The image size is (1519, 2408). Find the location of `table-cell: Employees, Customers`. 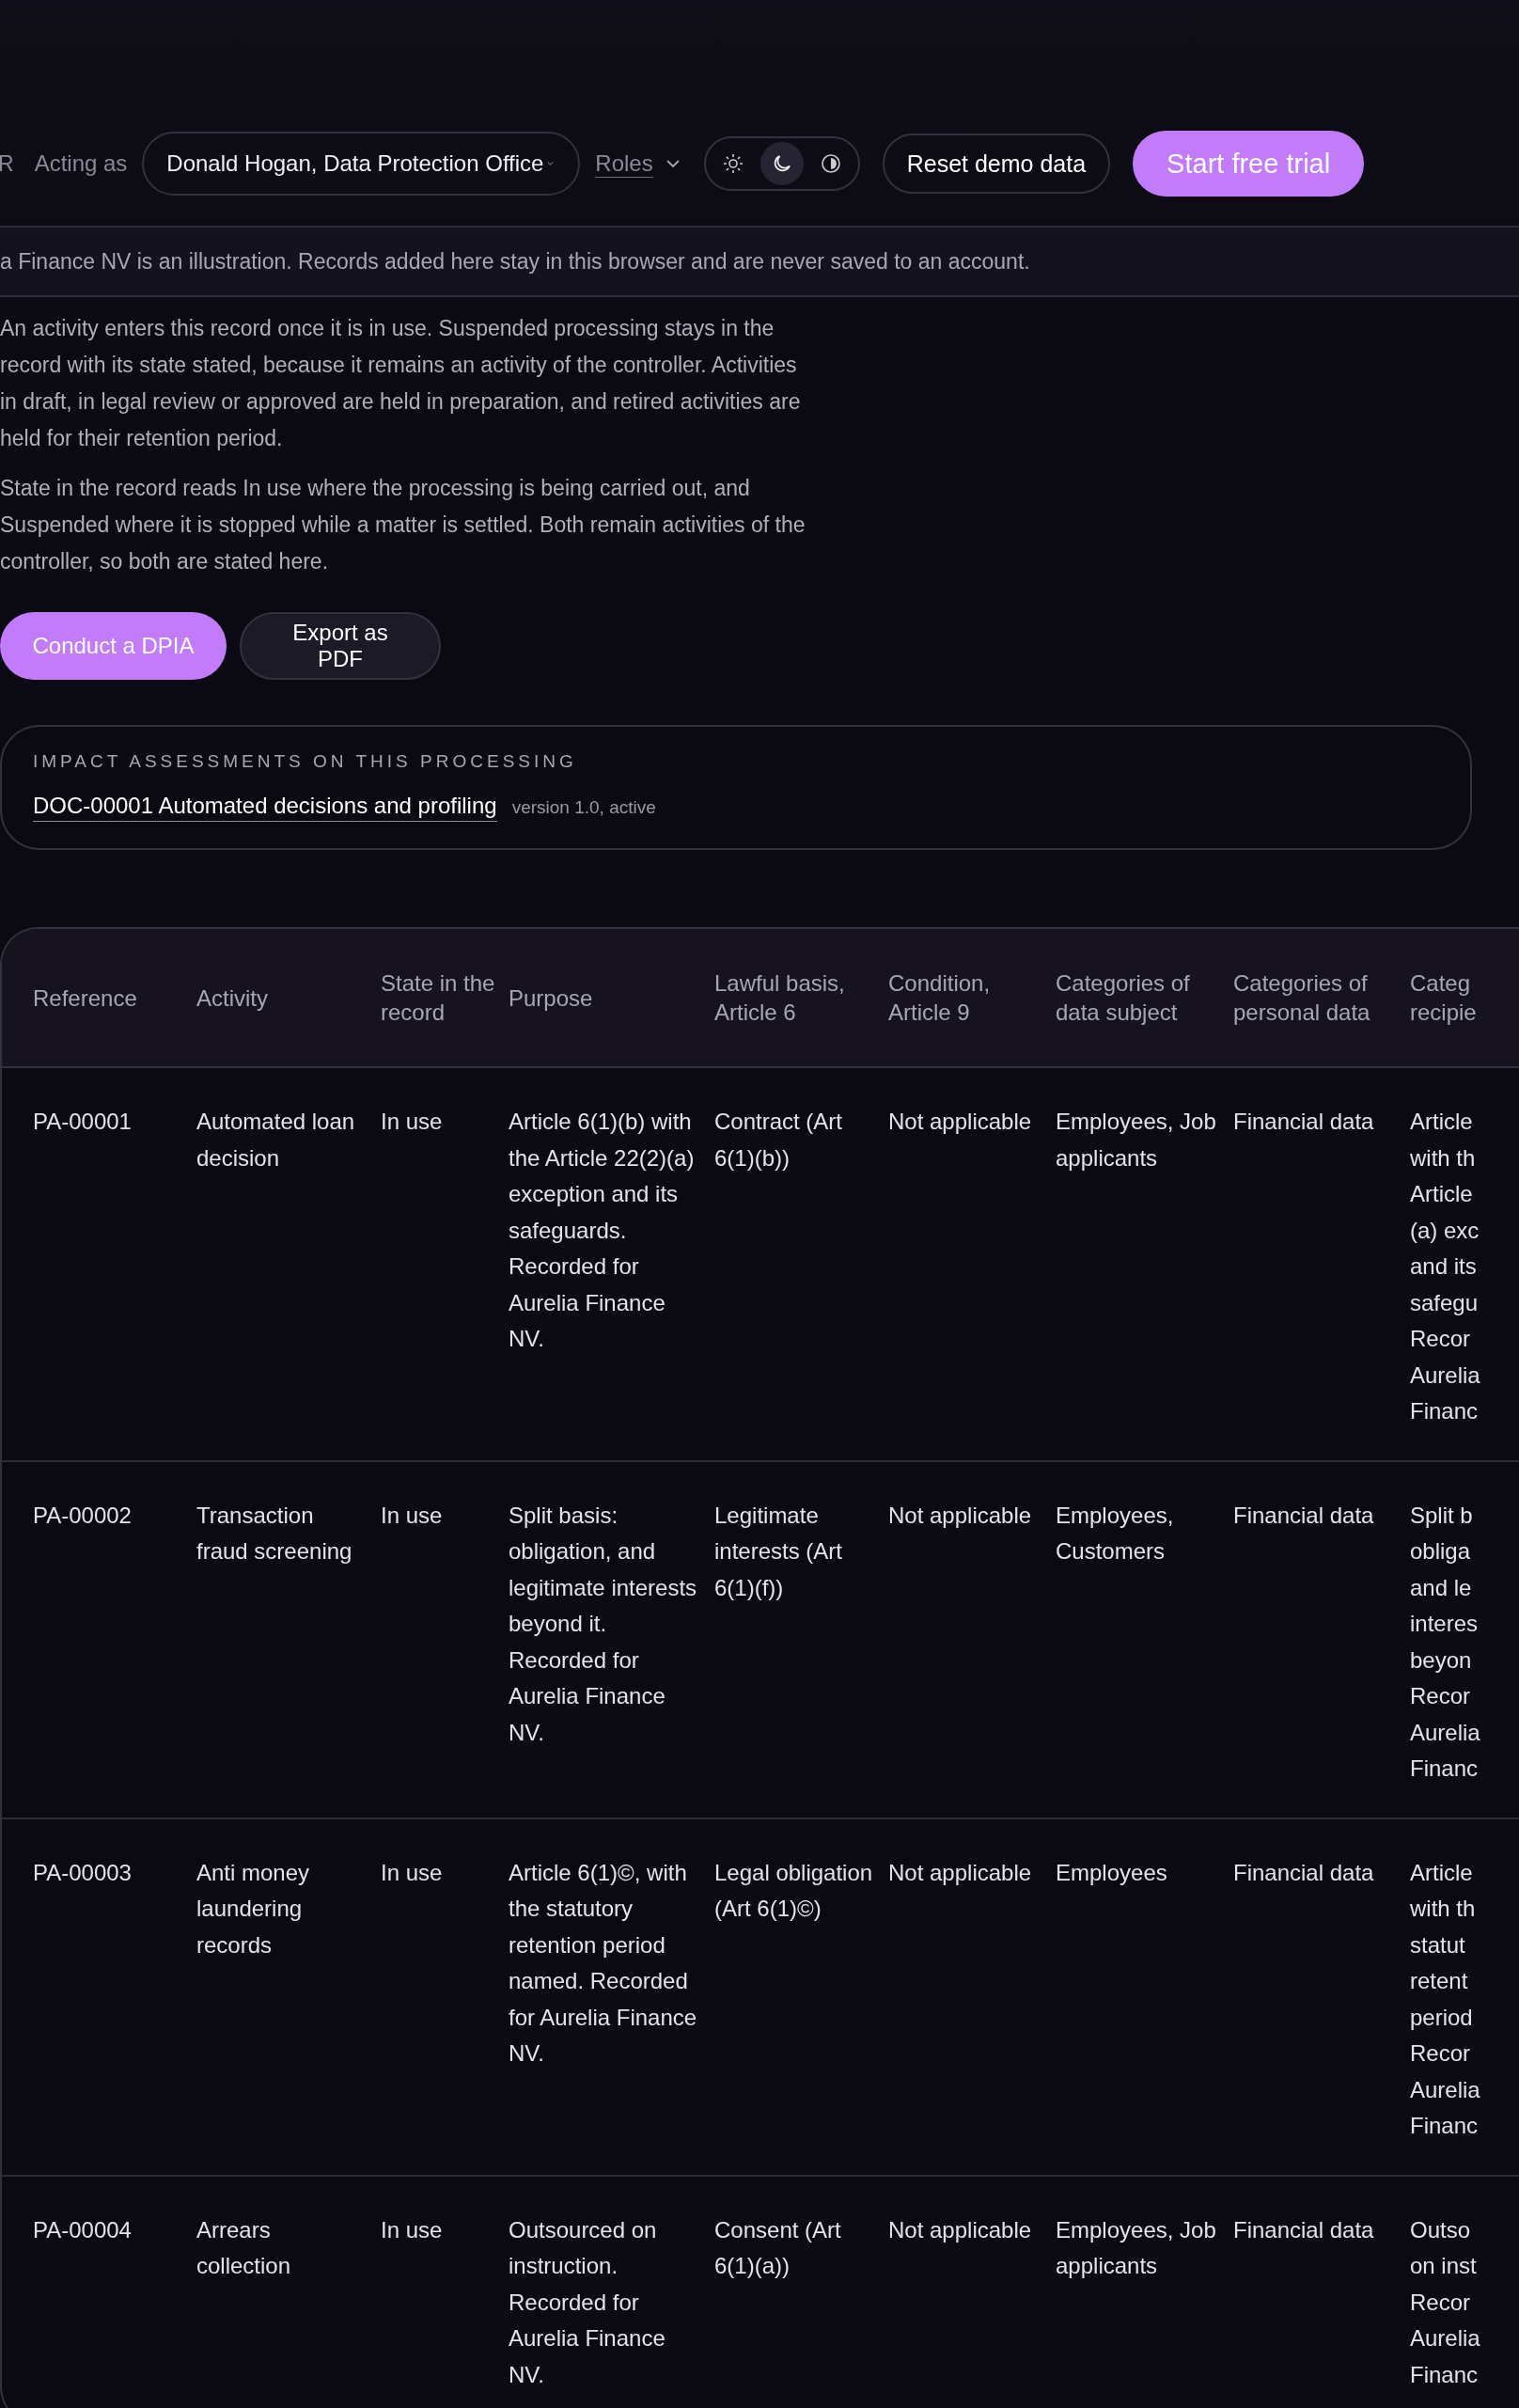

table-cell: Employees, Customers is located at coordinates (1115, 1533).